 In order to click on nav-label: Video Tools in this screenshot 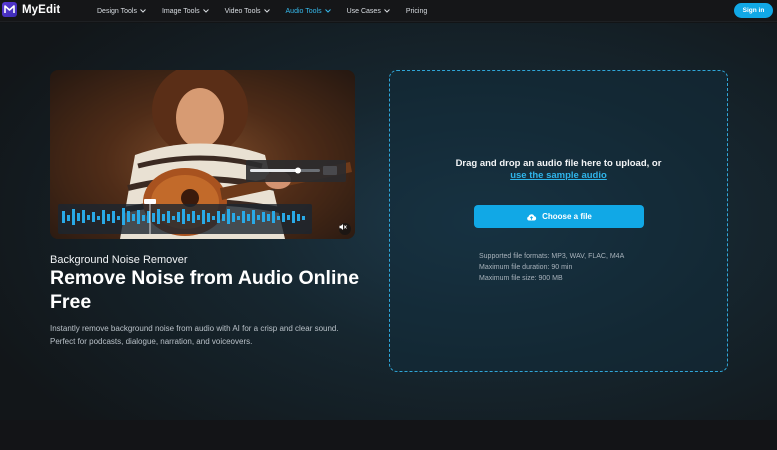, I will do `click(242, 11)`.